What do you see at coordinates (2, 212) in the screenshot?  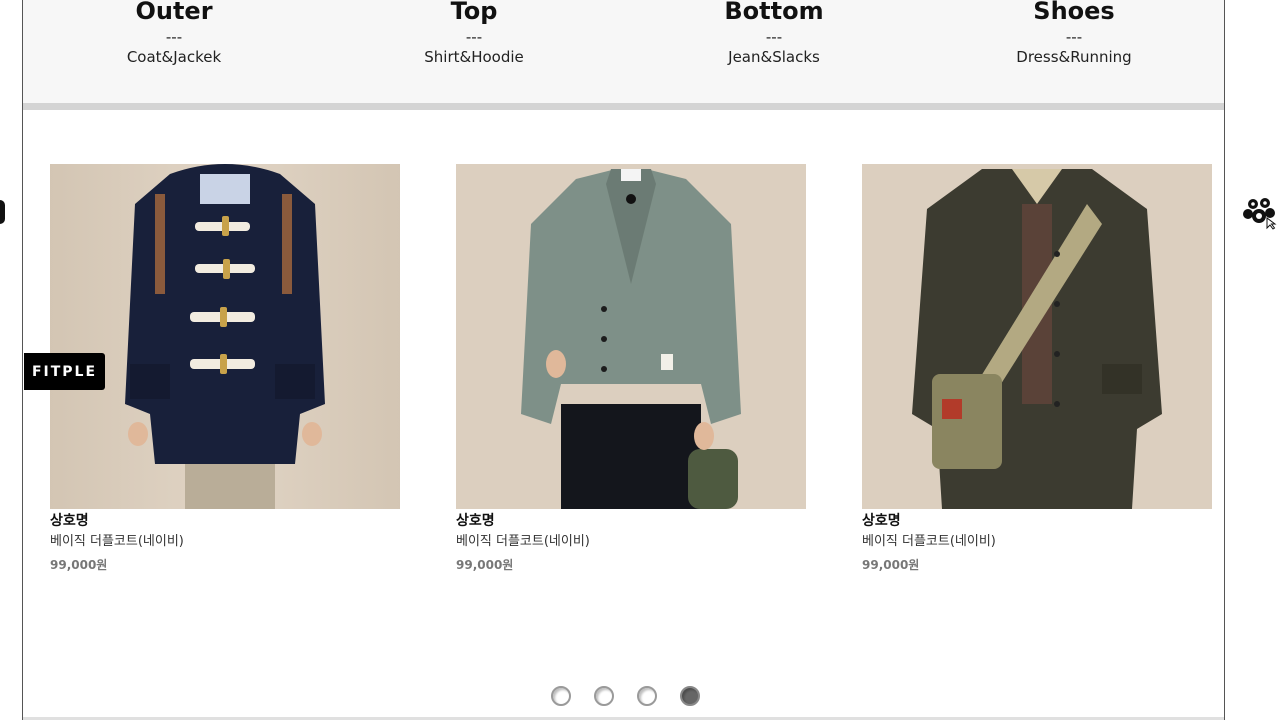 I see `edge-handle-icon` at bounding box center [2, 212].